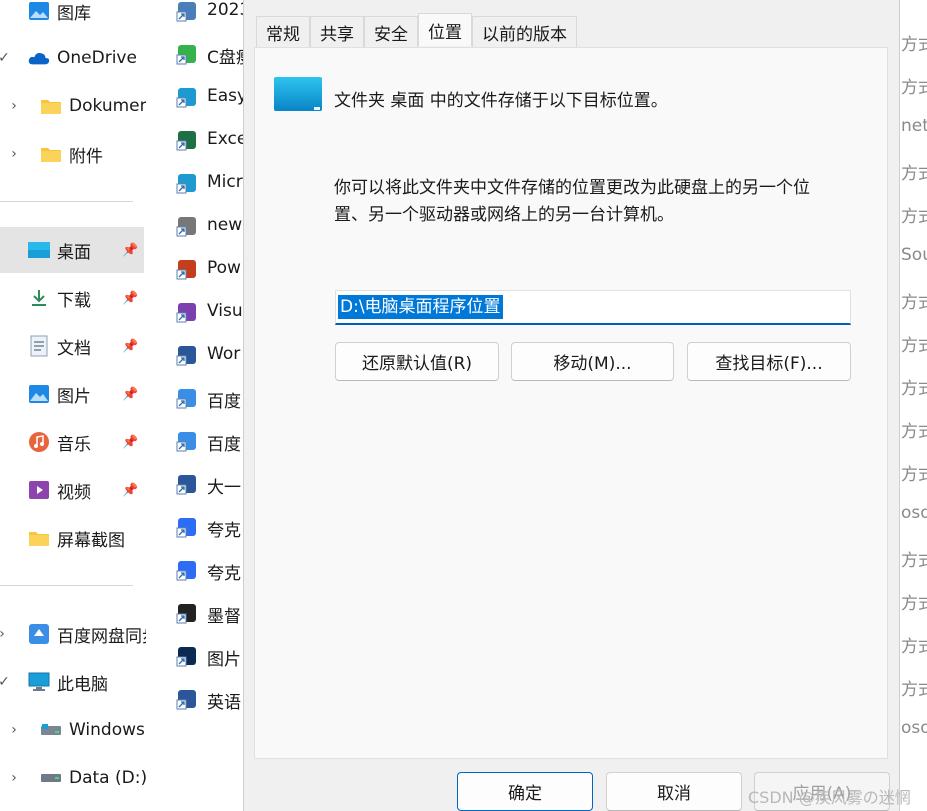 Image resolution: width=927 pixels, height=811 pixels. Describe the element at coordinates (107, 730) in the screenshot. I see `nav-label: Windows` at that location.